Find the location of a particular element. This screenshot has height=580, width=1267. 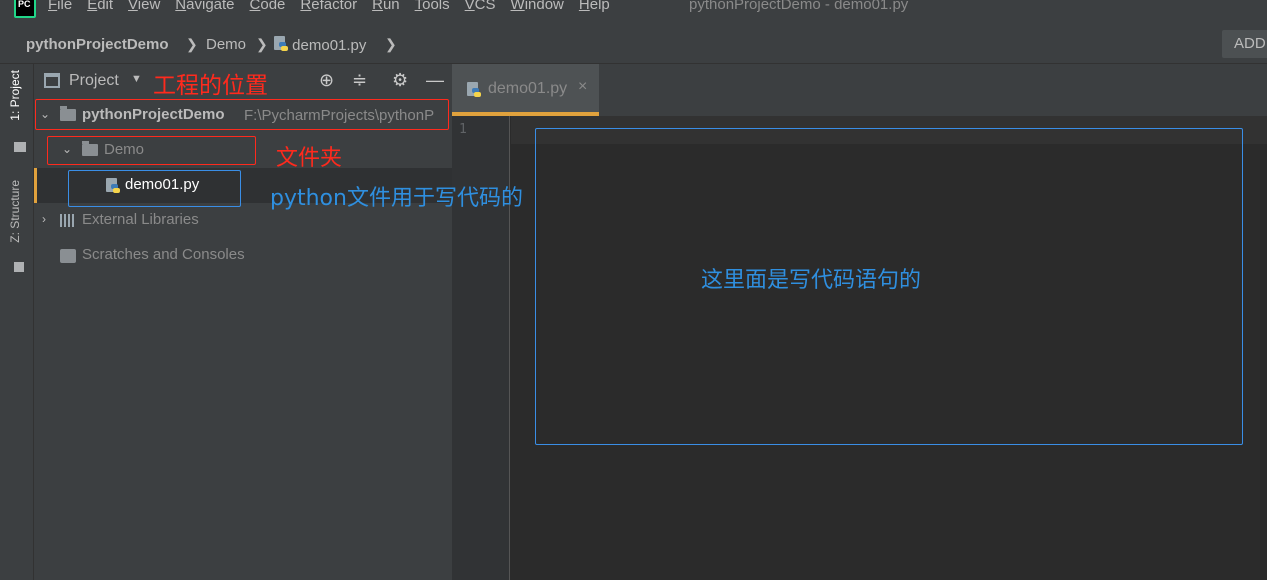

breadcrumb-file-label: demo01.py is located at coordinates (329, 45).